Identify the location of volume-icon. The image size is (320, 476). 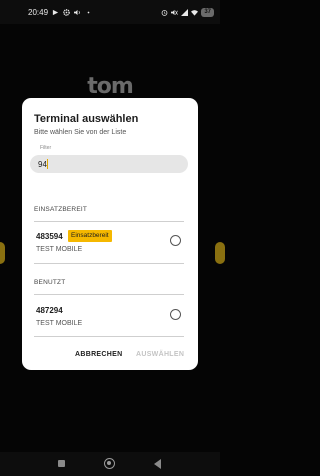
(77, 12).